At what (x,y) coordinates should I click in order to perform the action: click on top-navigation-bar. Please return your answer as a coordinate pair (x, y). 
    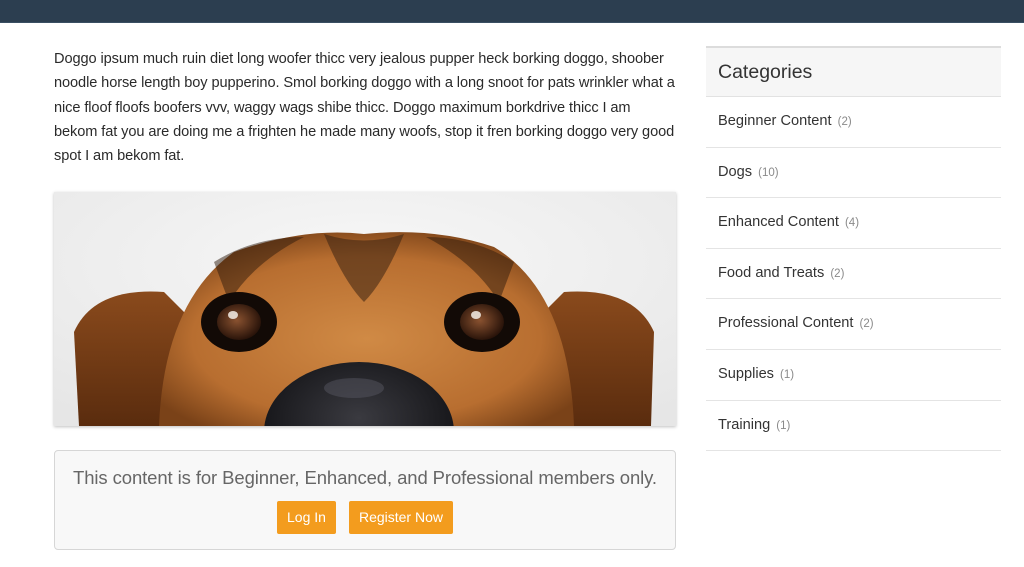
    Looking at the image, I should click on (512, 11).